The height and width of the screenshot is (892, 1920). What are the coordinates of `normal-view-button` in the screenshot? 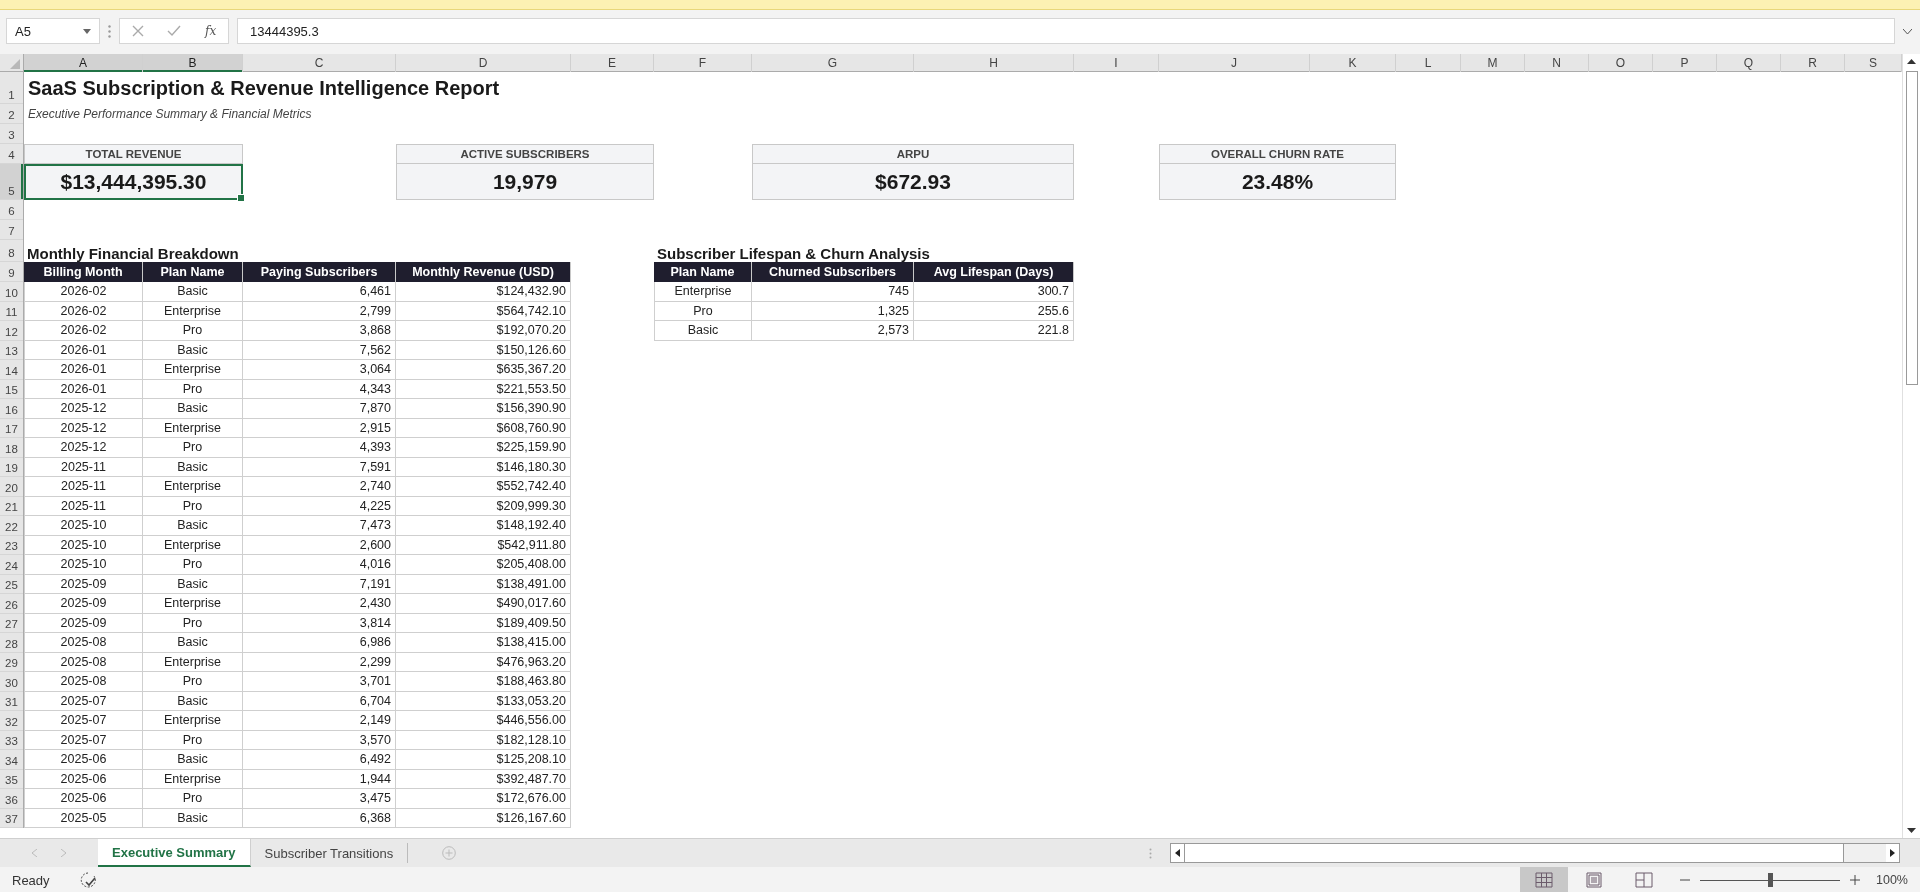 It's located at (1544, 879).